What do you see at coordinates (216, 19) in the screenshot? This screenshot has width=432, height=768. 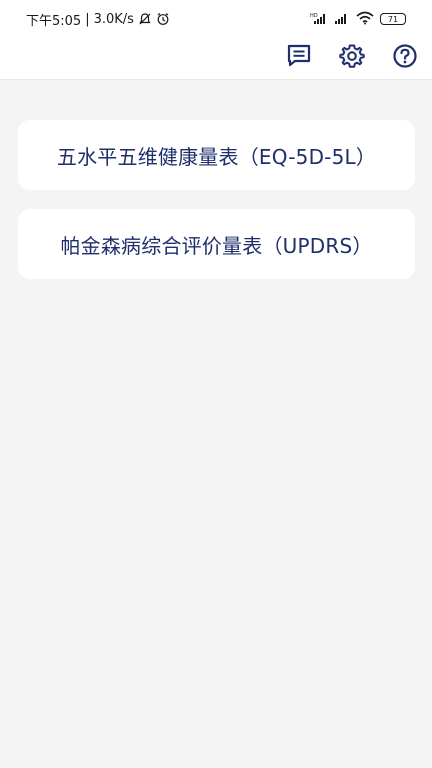 I see `status-bar: 下午5:05 | 3.0K/s HD 71` at bounding box center [216, 19].